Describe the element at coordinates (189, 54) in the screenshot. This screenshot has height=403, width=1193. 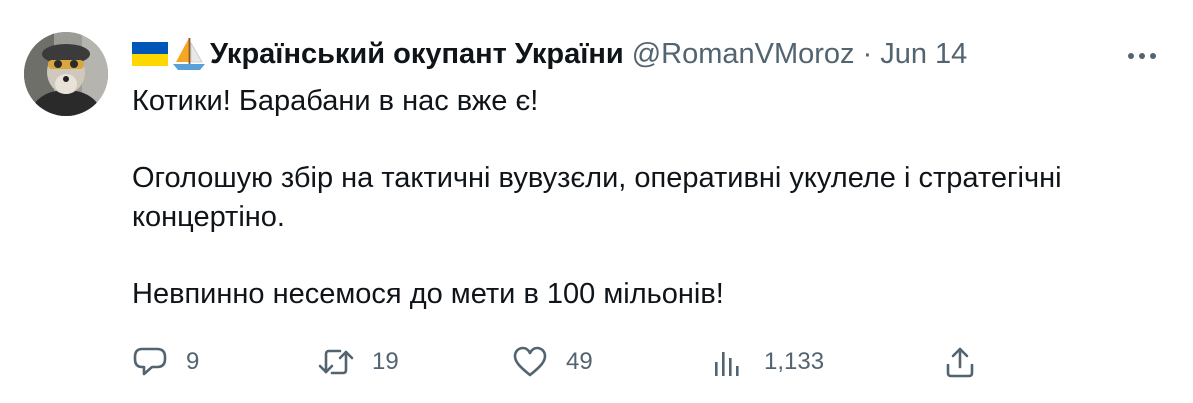
I see `sailboat-icon` at that location.